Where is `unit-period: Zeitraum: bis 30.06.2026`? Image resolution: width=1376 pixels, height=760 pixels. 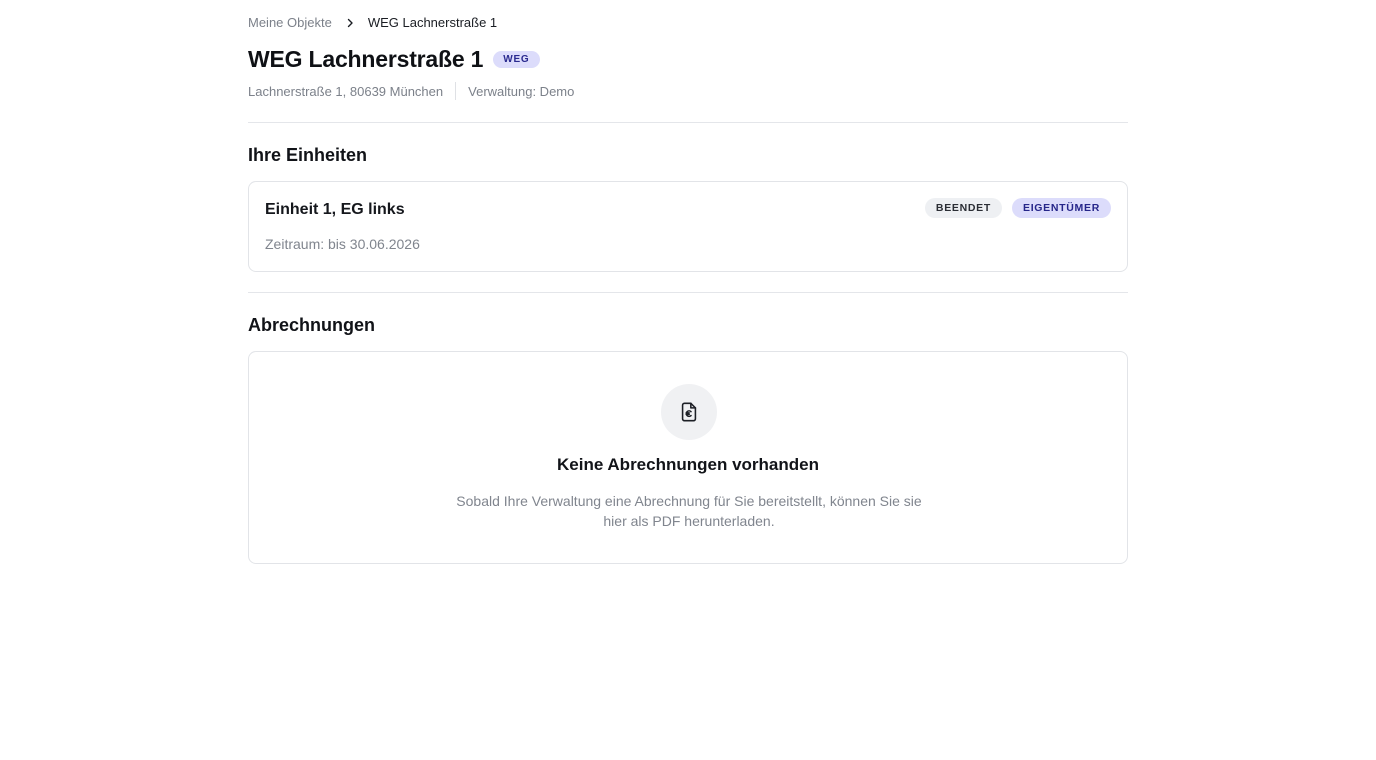 unit-period: Zeitraum: bis 30.06.2026 is located at coordinates (342, 244).